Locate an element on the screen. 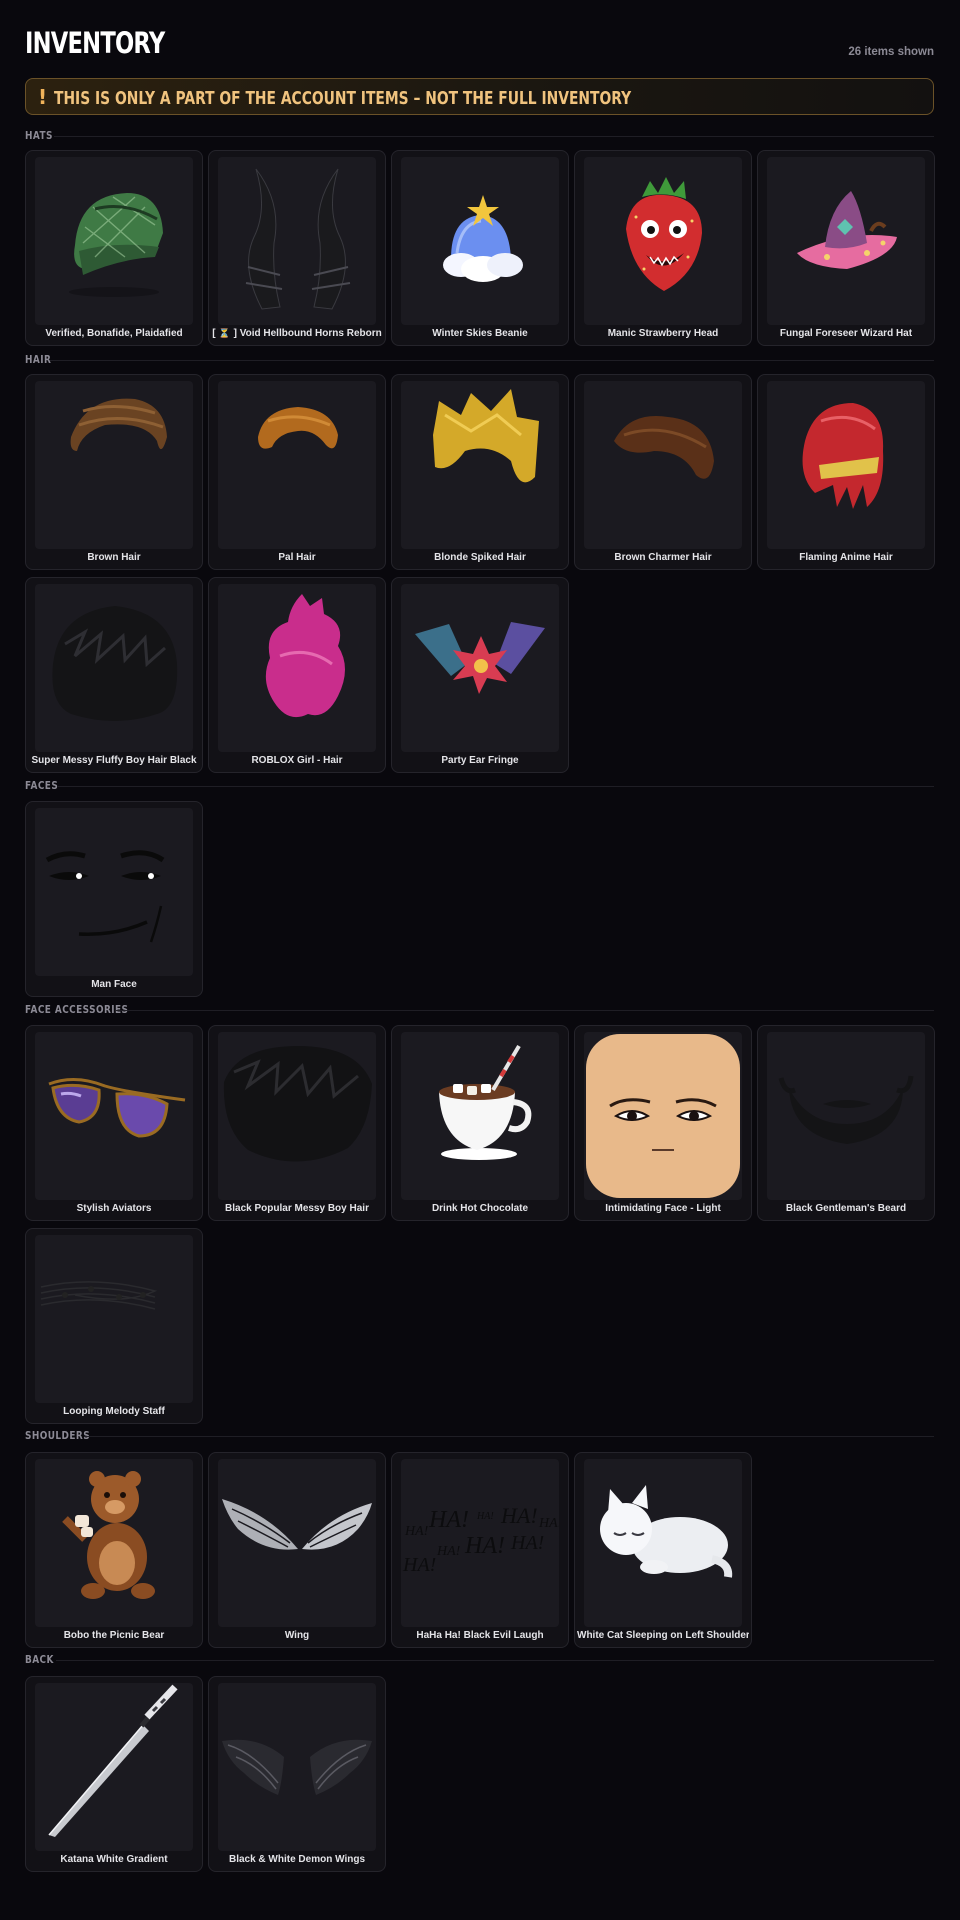  intimidating-face-icon is located at coordinates (663, 1116).